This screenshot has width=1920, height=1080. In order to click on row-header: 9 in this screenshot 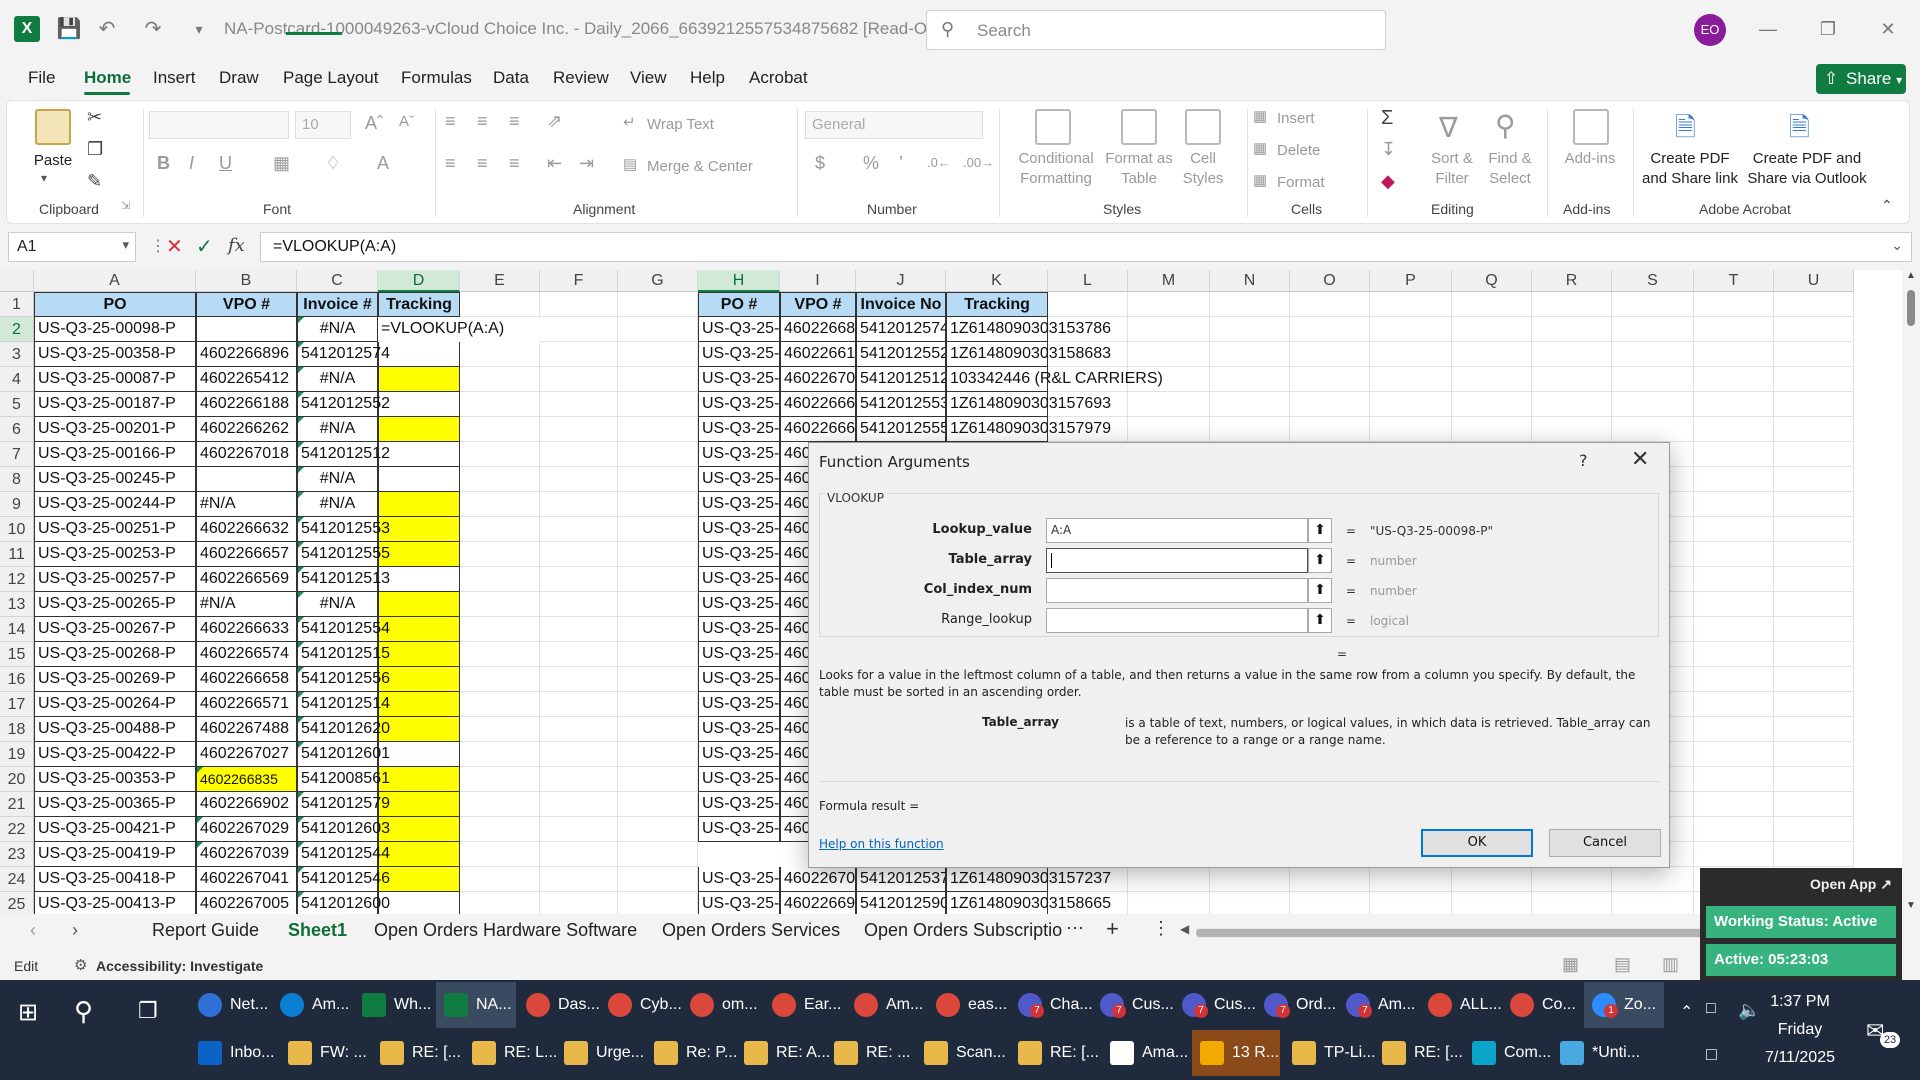, I will do `click(17, 504)`.